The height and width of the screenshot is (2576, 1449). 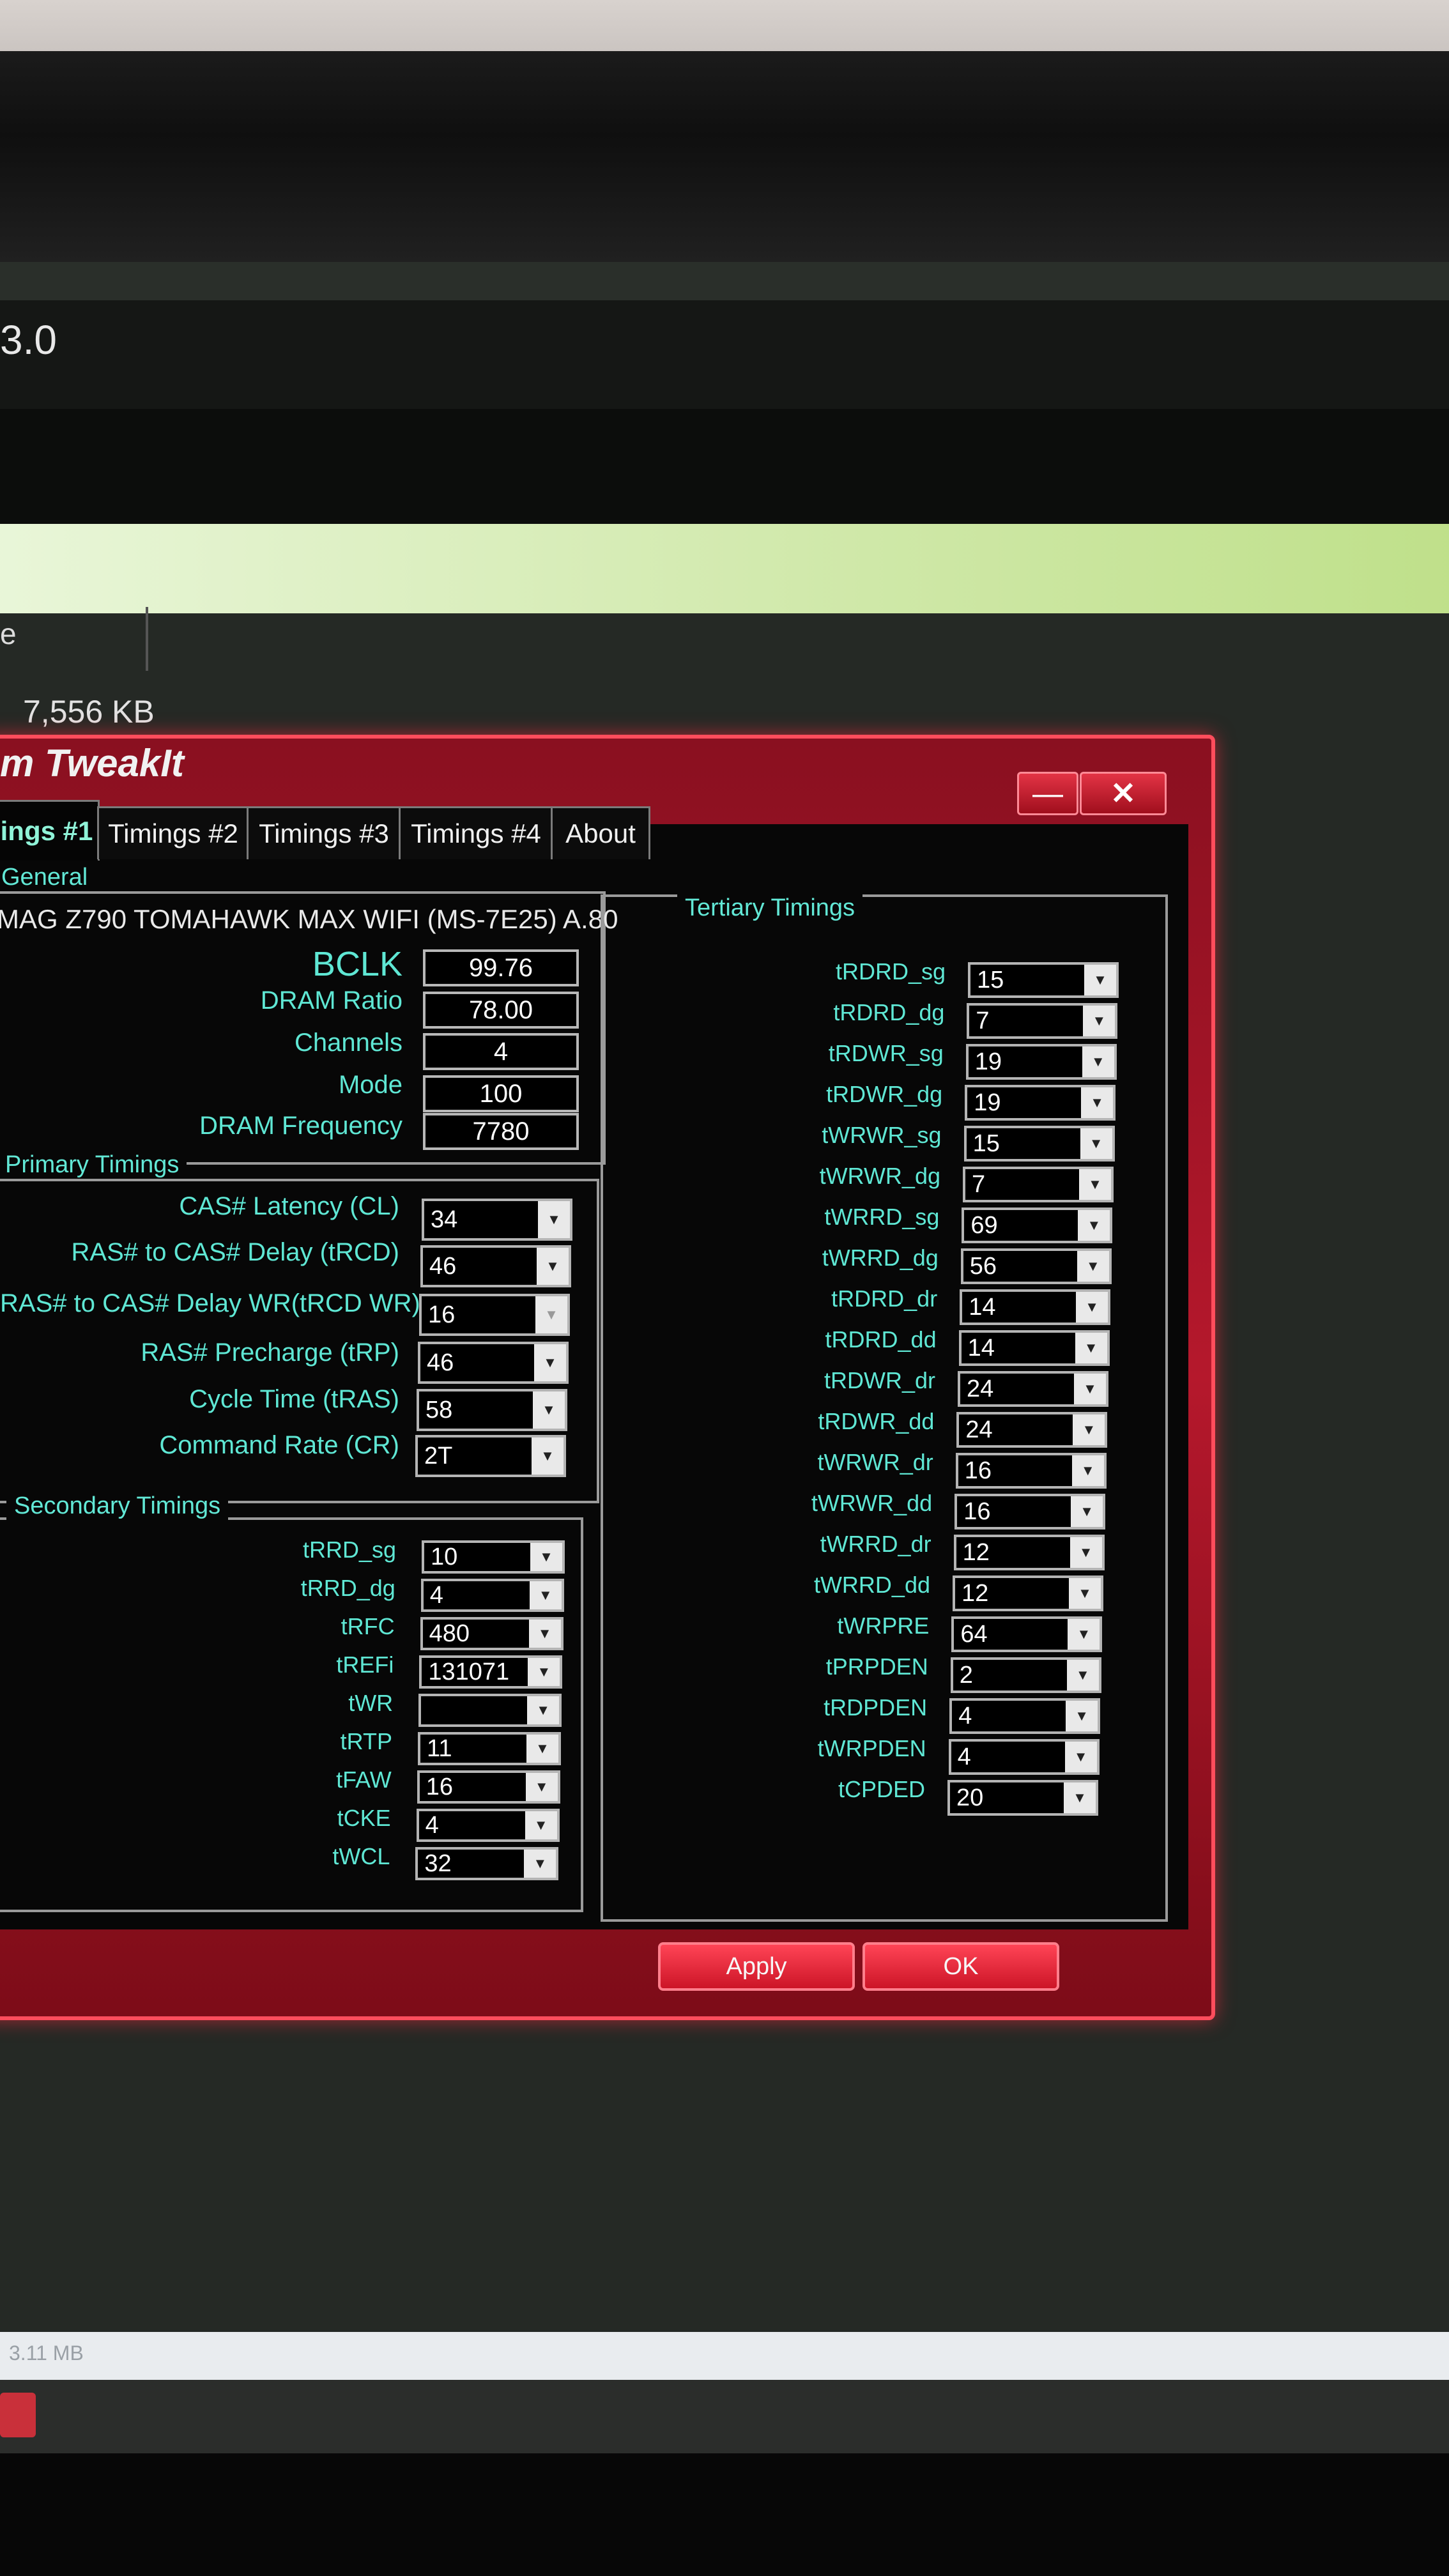 What do you see at coordinates (476, 832) in the screenshot?
I see `tab-timings-4: Timings #4` at bounding box center [476, 832].